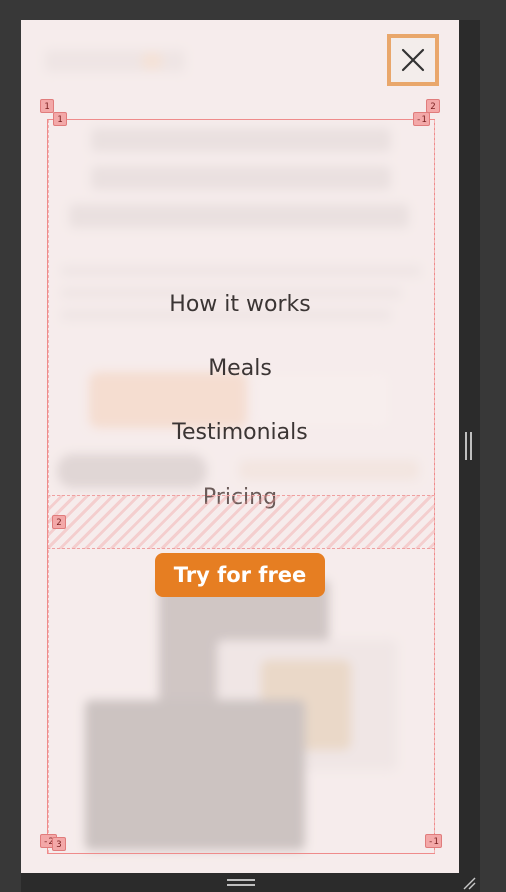 This screenshot has height=892, width=506. Describe the element at coordinates (241, 883) in the screenshot. I see `resize-handle-bottom` at that location.